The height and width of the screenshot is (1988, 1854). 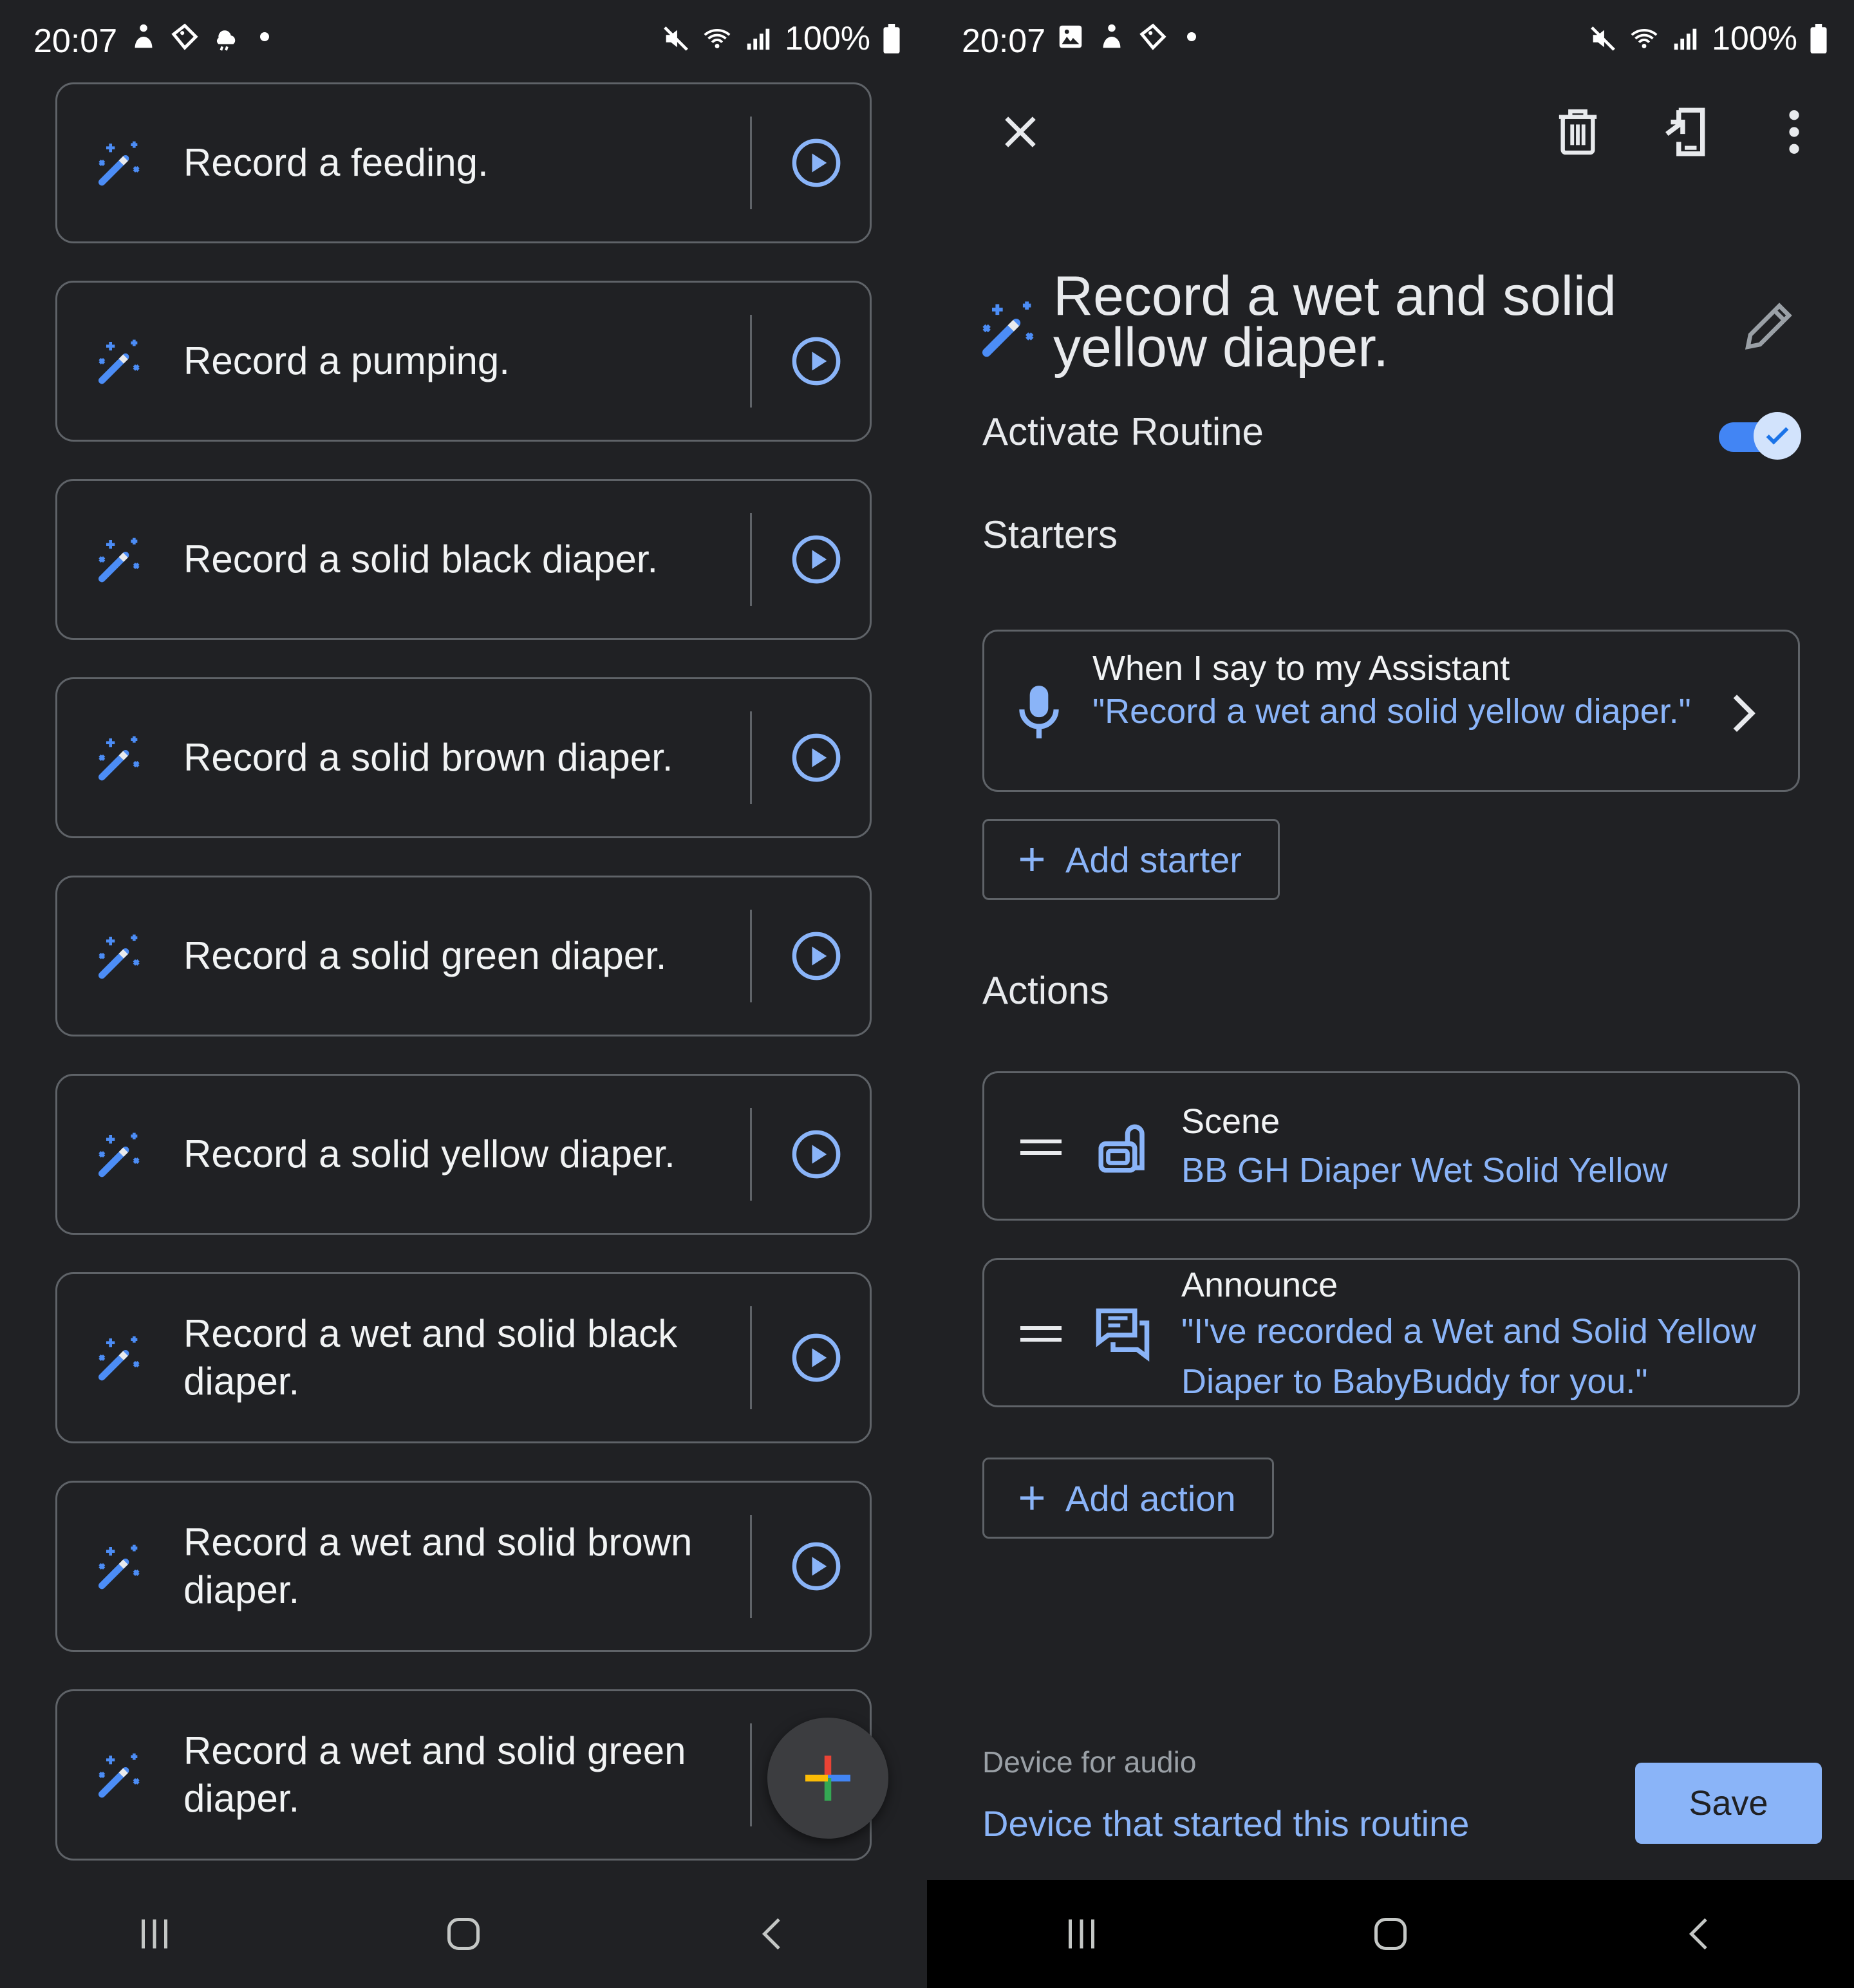 What do you see at coordinates (438, 1566) in the screenshot?
I see `routine-label: Record a wet and solid brown diaper.` at bounding box center [438, 1566].